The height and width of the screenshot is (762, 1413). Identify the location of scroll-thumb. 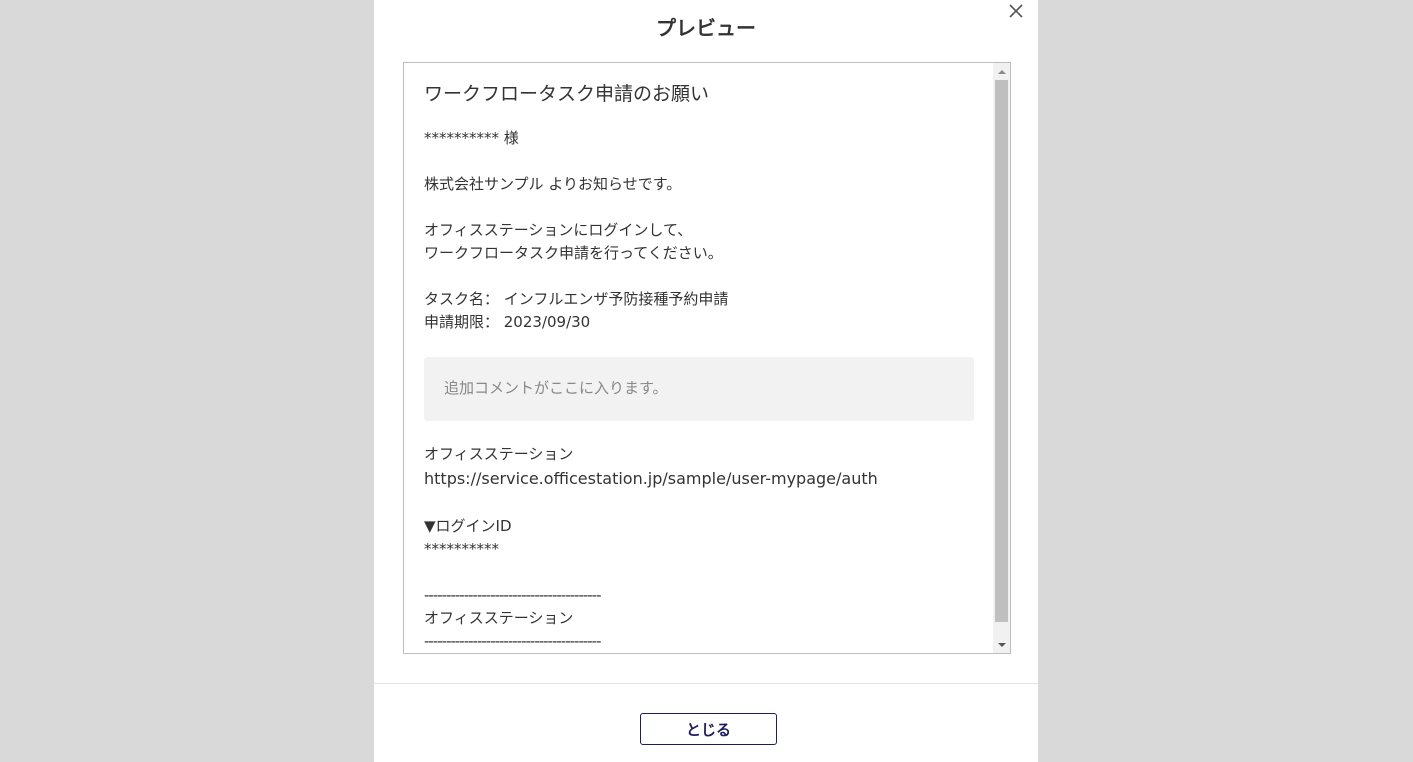
(1001, 351).